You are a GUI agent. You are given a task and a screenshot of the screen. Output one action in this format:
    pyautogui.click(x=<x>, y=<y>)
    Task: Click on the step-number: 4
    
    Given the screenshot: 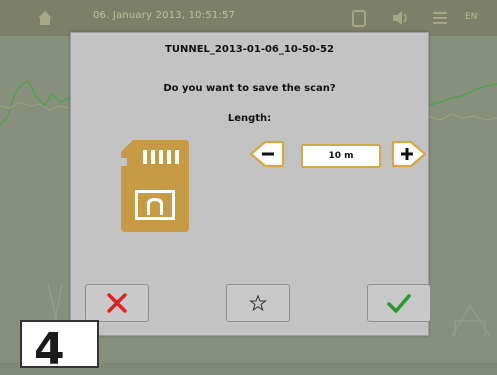 What is the action you would take?
    pyautogui.click(x=49, y=349)
    